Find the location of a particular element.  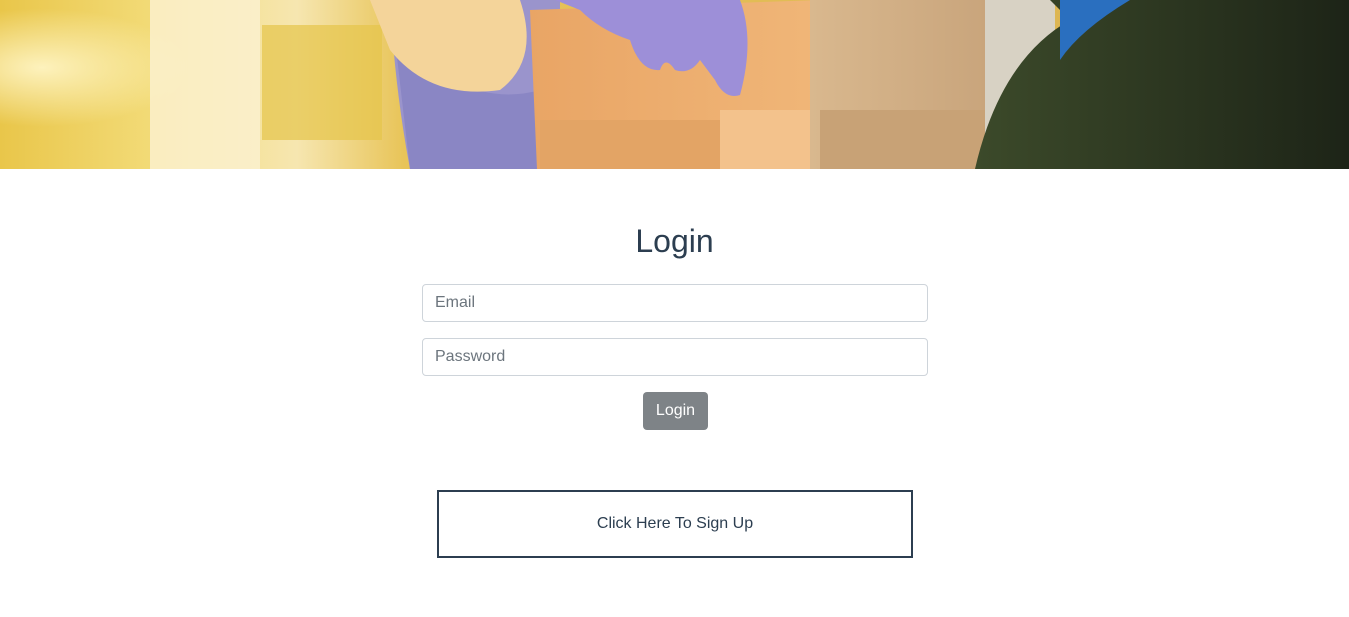

email-field is located at coordinates (675, 303).